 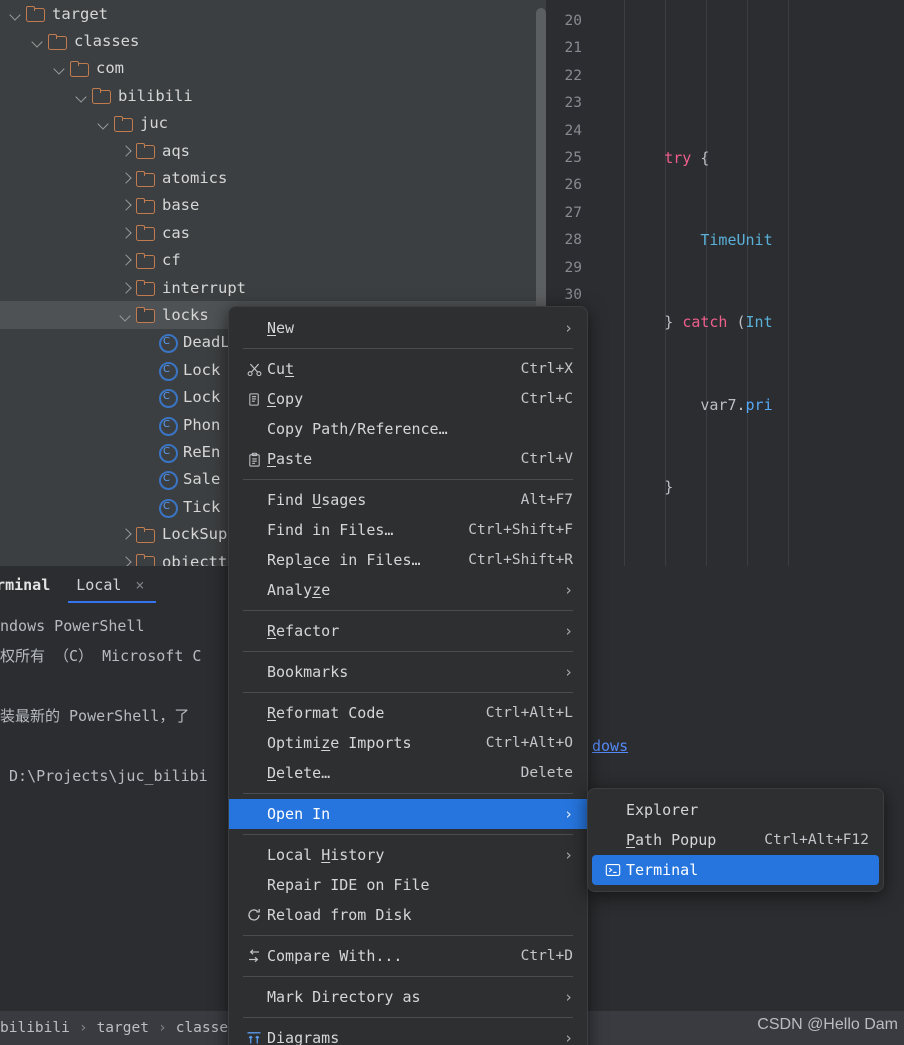 What do you see at coordinates (529, 743) in the screenshot?
I see `menu-item-shortcut: Ctrl+Alt+O` at bounding box center [529, 743].